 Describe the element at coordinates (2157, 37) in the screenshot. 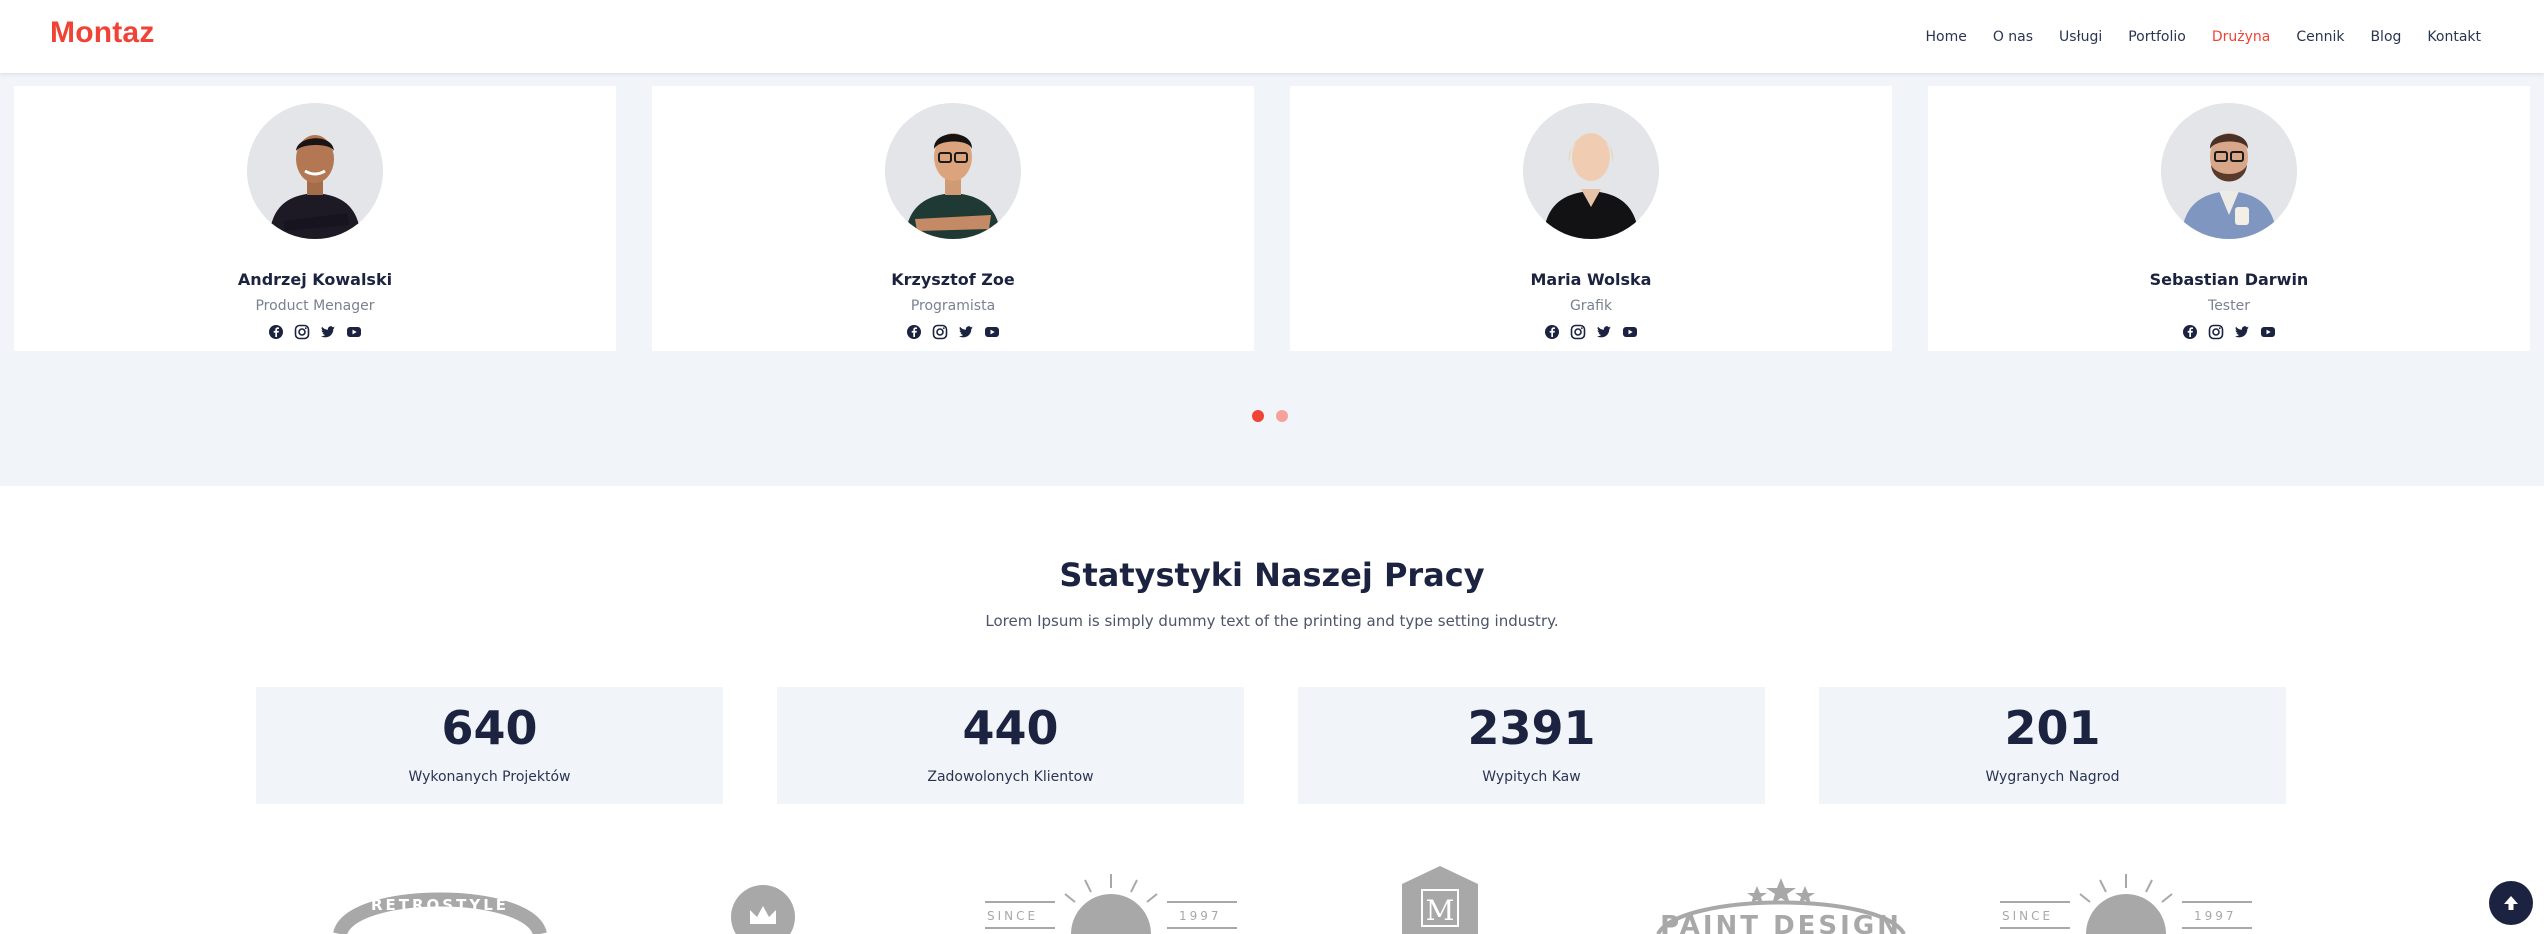

I see `nav-item-portfolio: Portfolio` at that location.